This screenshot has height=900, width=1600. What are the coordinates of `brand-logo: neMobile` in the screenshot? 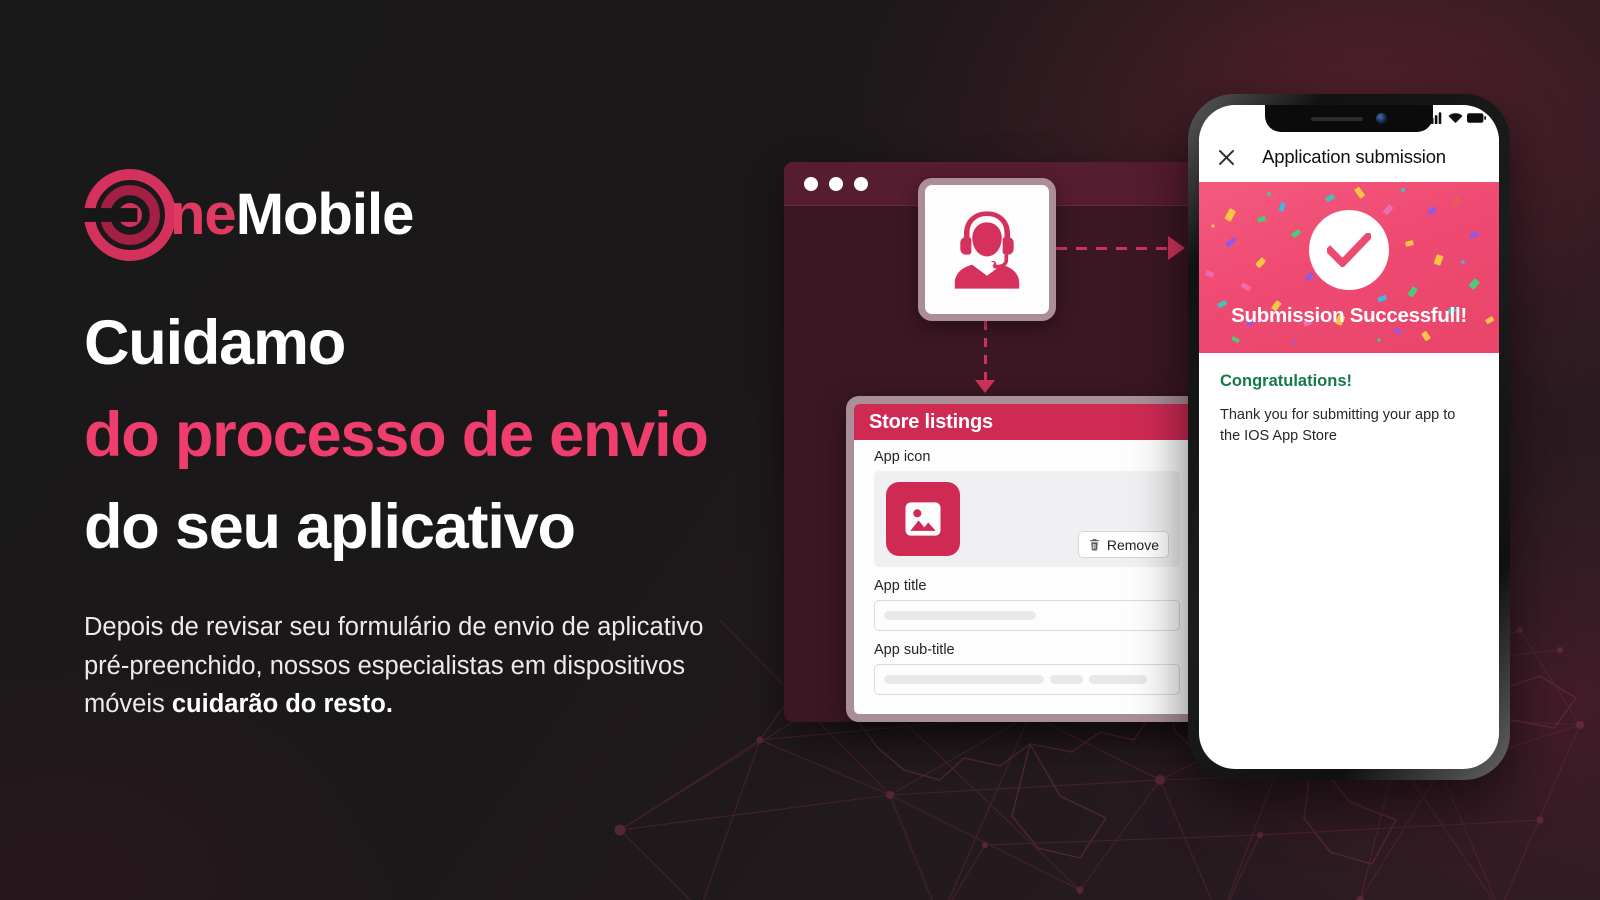 It's located at (434, 215).